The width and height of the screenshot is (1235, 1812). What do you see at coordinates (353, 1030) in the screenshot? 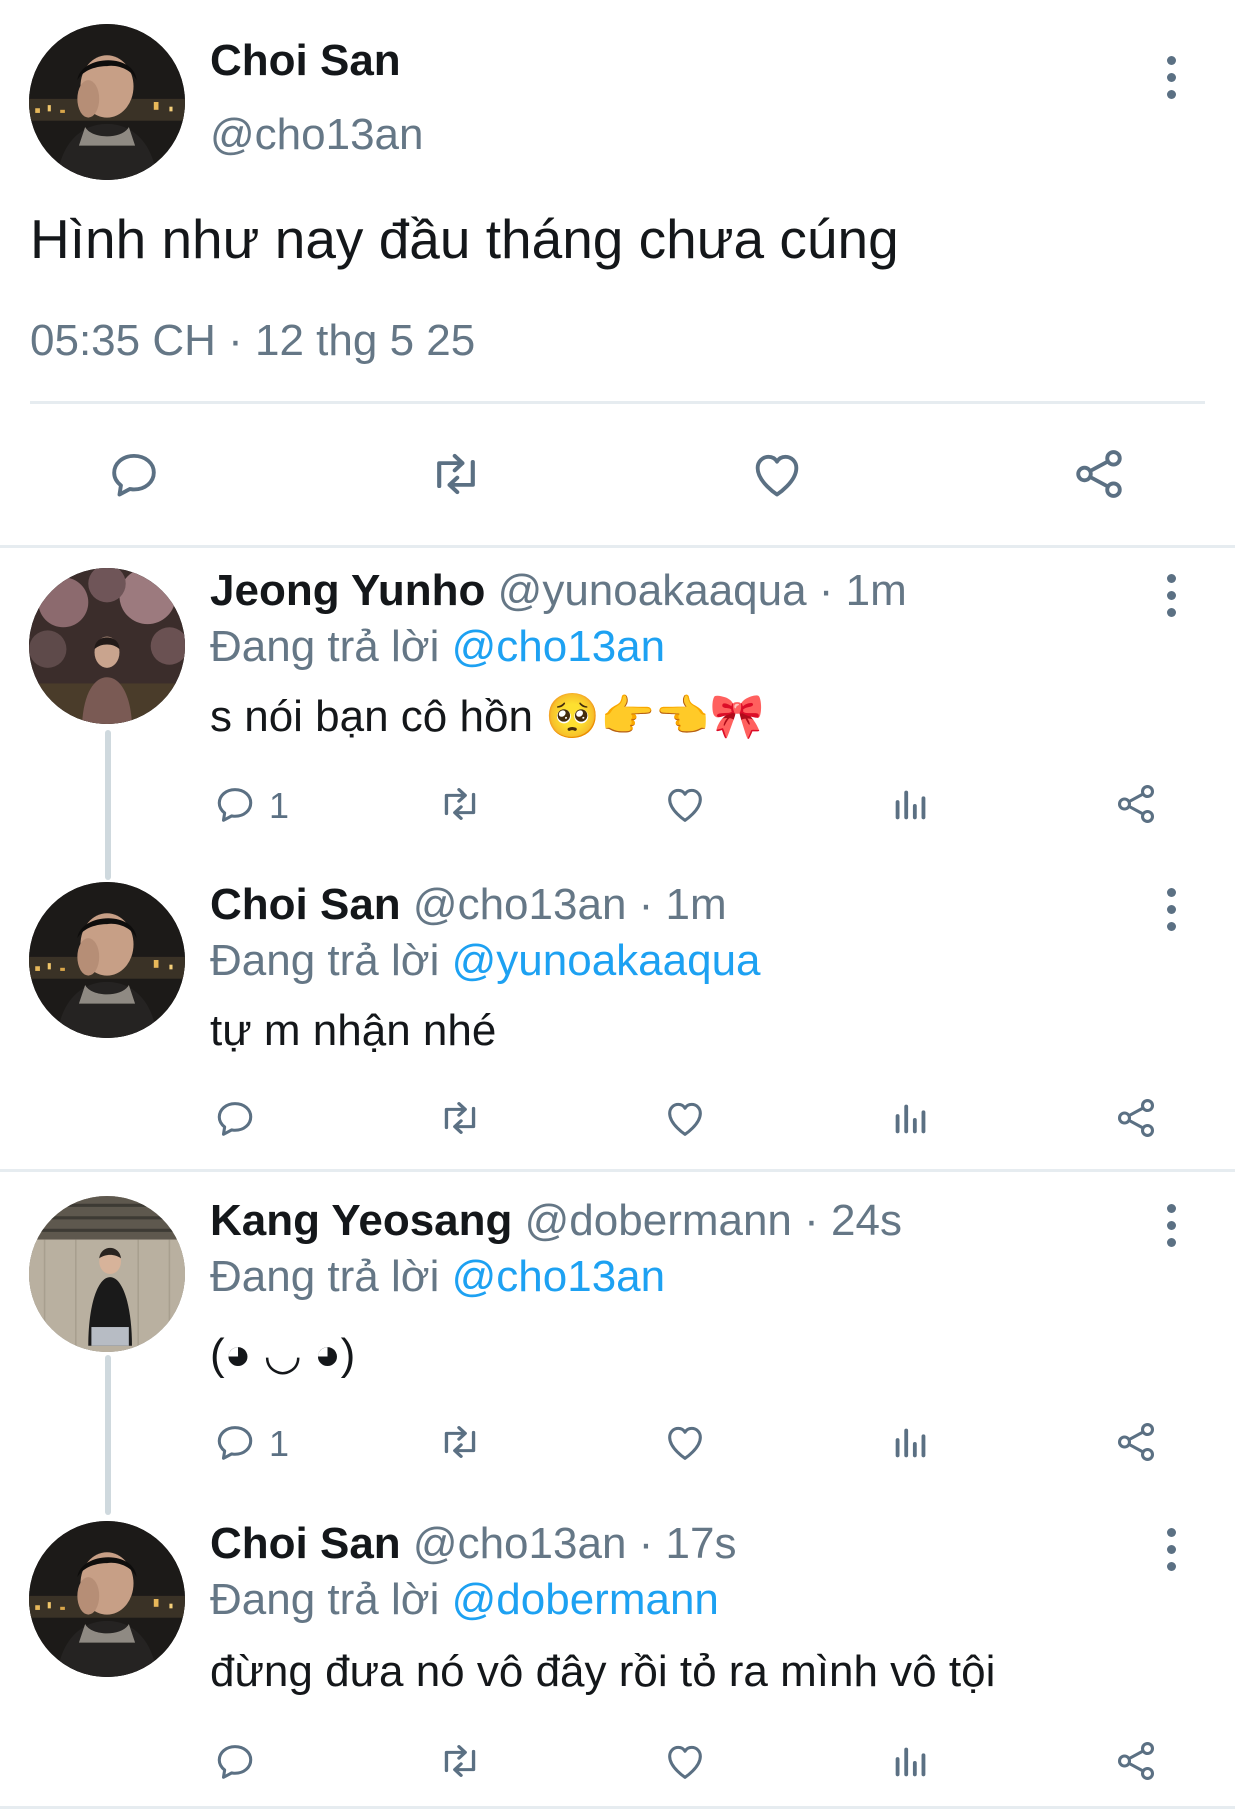
I see `reply-text: tự m nhận nhé` at bounding box center [353, 1030].